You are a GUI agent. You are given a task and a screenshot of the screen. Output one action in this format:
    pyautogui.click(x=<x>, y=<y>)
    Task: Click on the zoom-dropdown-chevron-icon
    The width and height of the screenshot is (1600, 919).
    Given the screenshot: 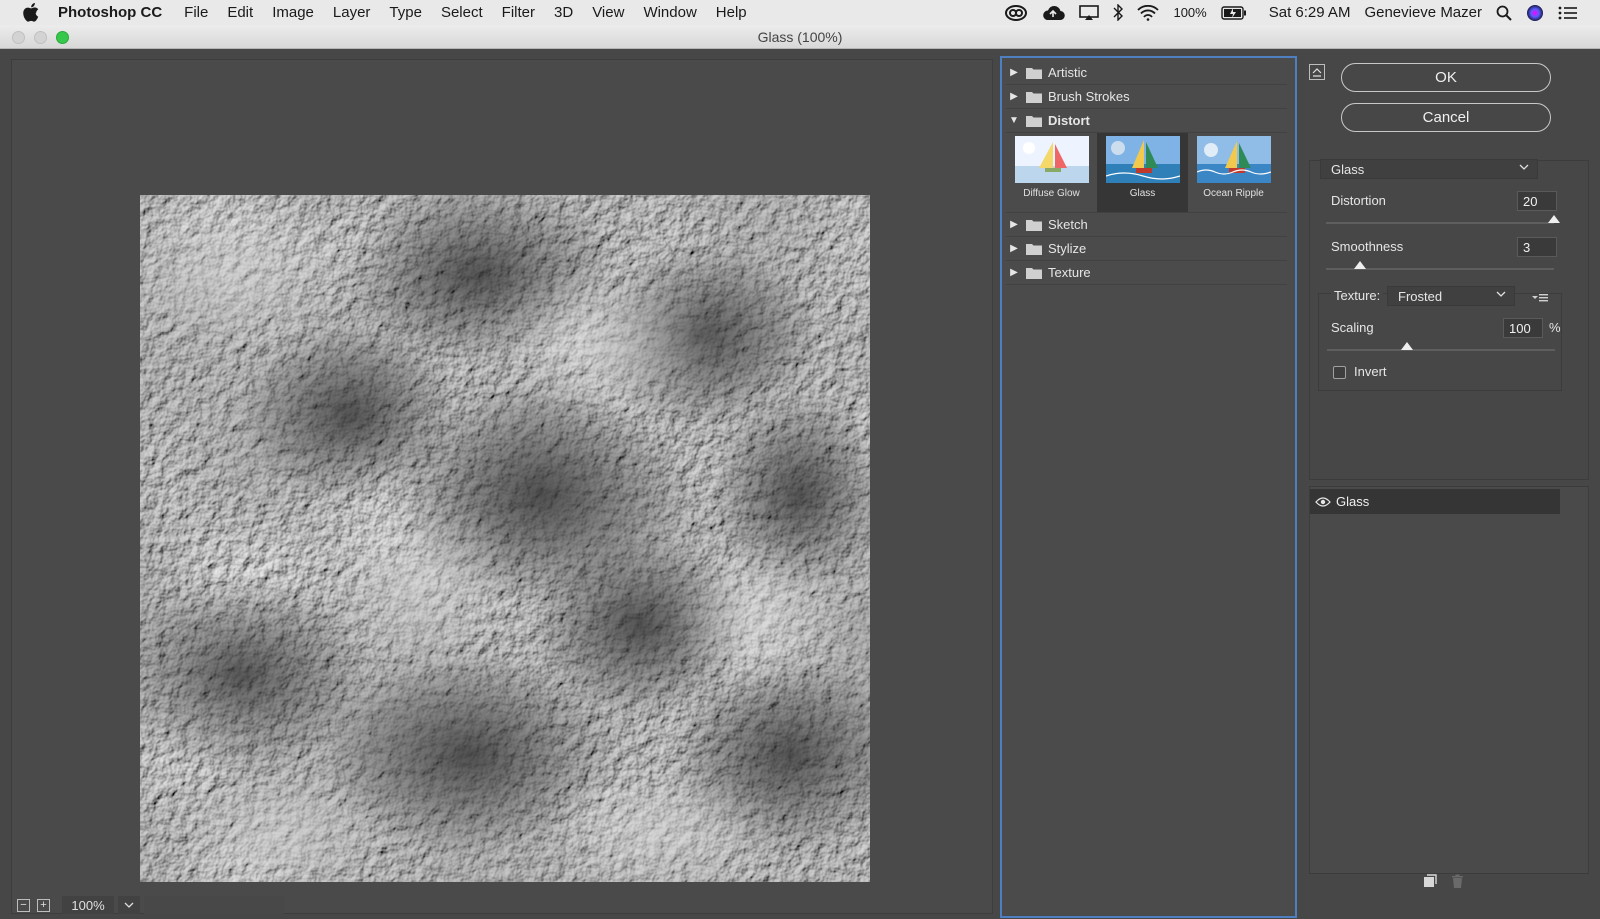 What is the action you would take?
    pyautogui.click(x=129, y=905)
    